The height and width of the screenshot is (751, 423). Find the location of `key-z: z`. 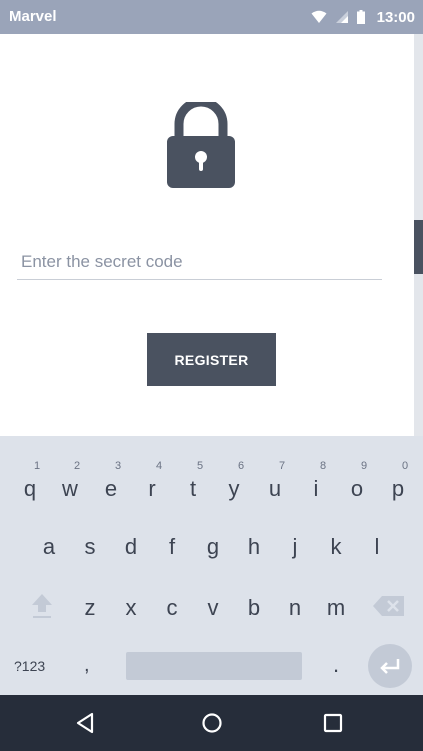

key-z: z is located at coordinates (90, 615).